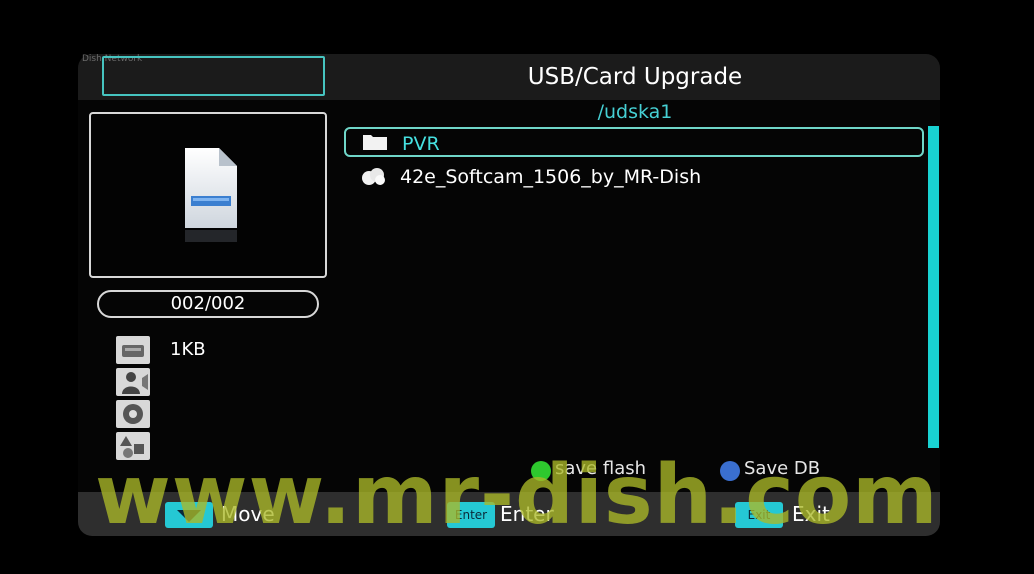 The height and width of the screenshot is (574, 1034). What do you see at coordinates (211, 195) in the screenshot?
I see `file-icon` at bounding box center [211, 195].